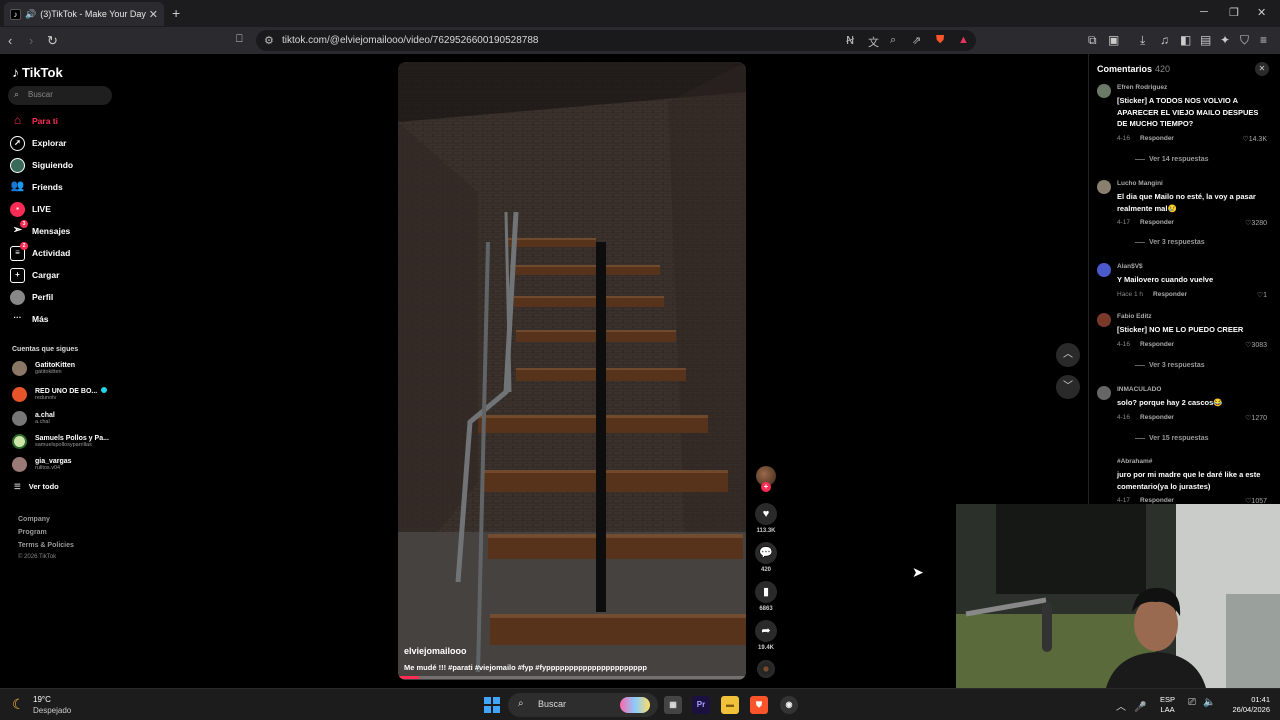 This screenshot has height=720, width=1280. Describe the element at coordinates (1140, 183) in the screenshot. I see `comment-user: Lucho Mangini` at that location.